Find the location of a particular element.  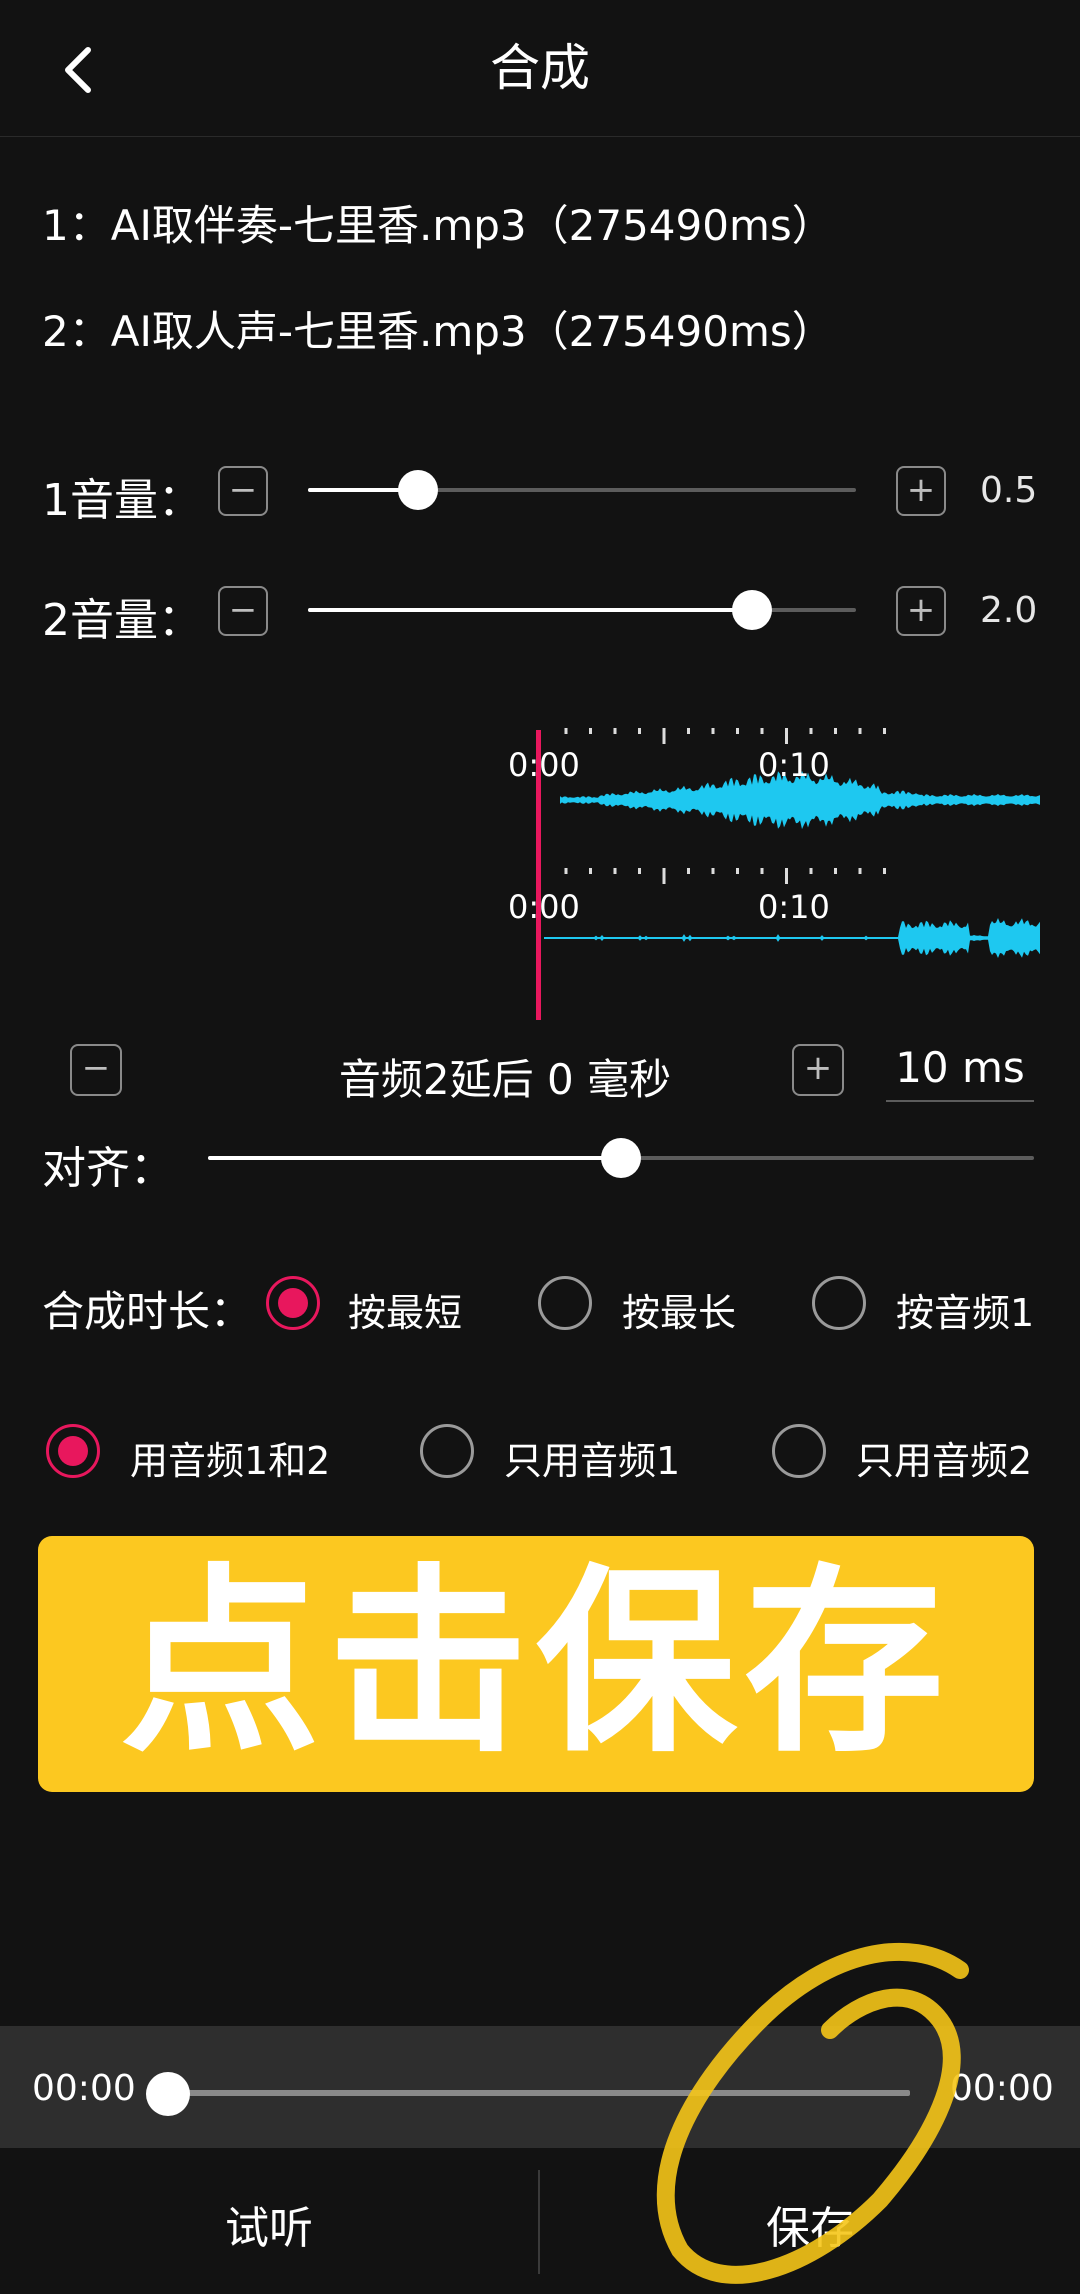

duration-radio-longest is located at coordinates (565, 1303).